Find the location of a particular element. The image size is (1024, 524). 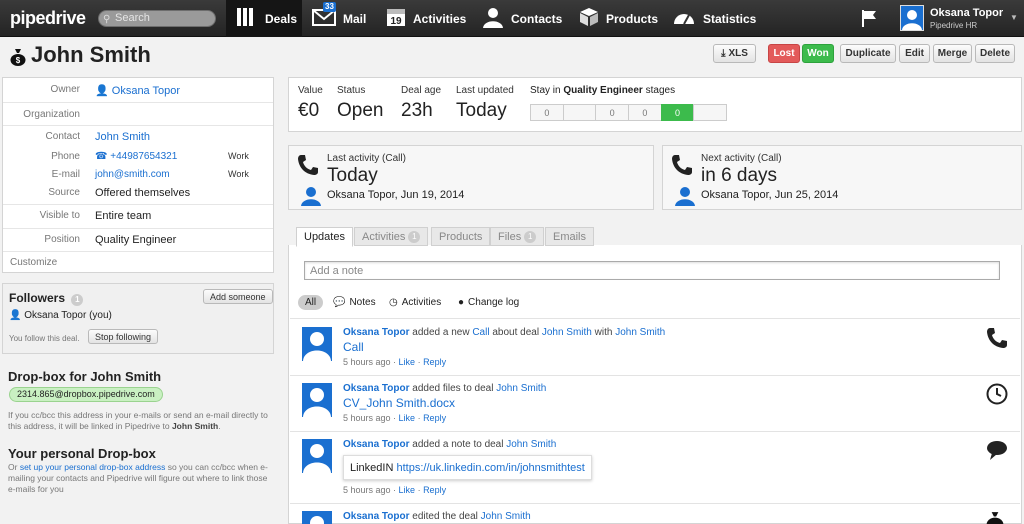

owner-link: 👤 Oksana Topor is located at coordinates (137, 90).